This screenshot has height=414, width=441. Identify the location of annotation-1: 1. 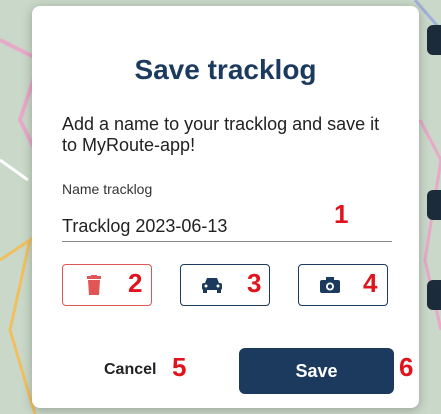
(341, 214).